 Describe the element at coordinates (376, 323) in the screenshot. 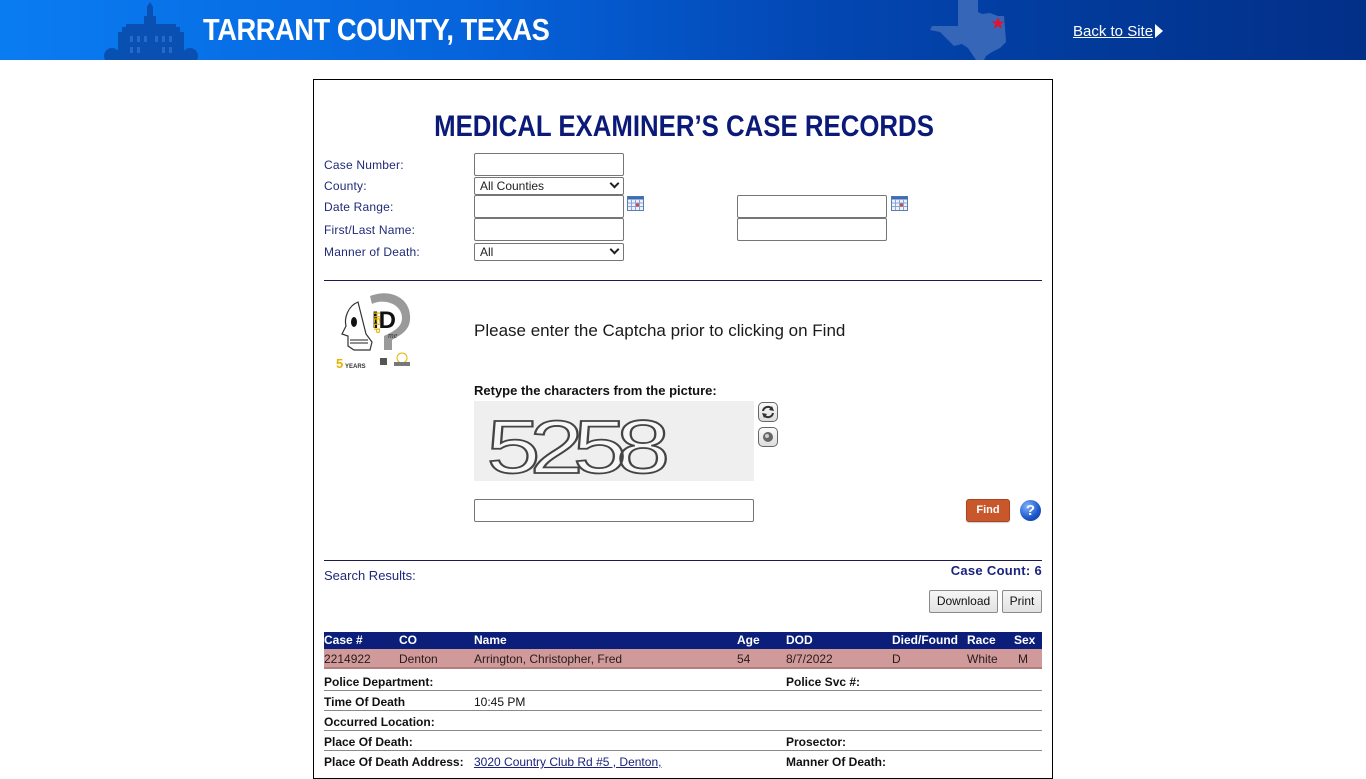

I see `svg-text: HELP` at that location.